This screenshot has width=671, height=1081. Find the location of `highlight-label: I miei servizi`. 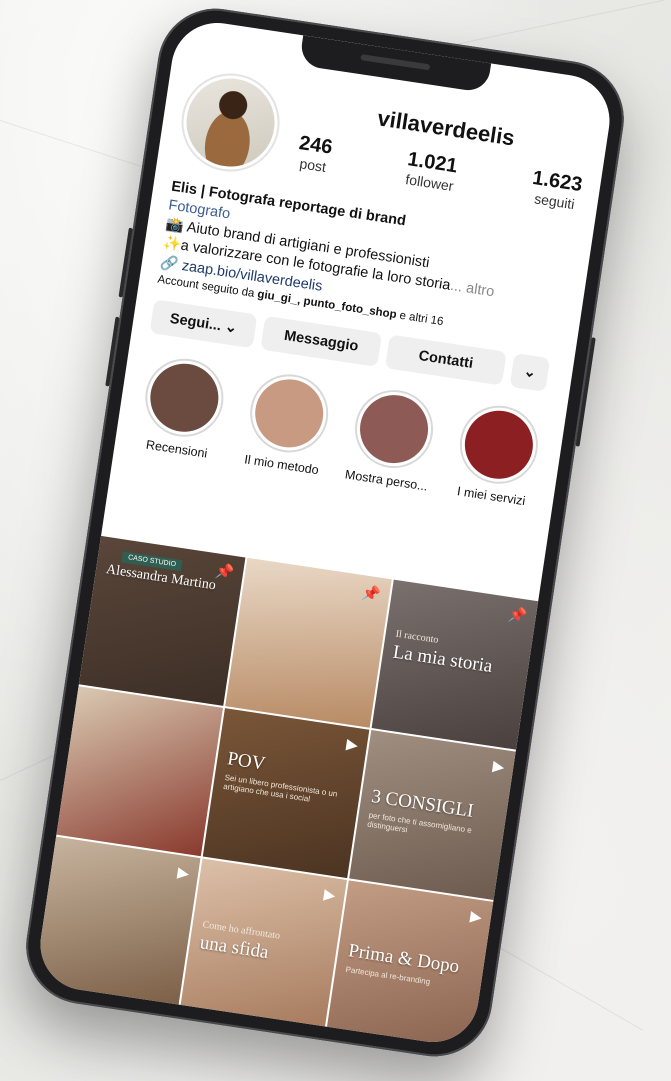

highlight-label: I miei servizi is located at coordinates (491, 495).